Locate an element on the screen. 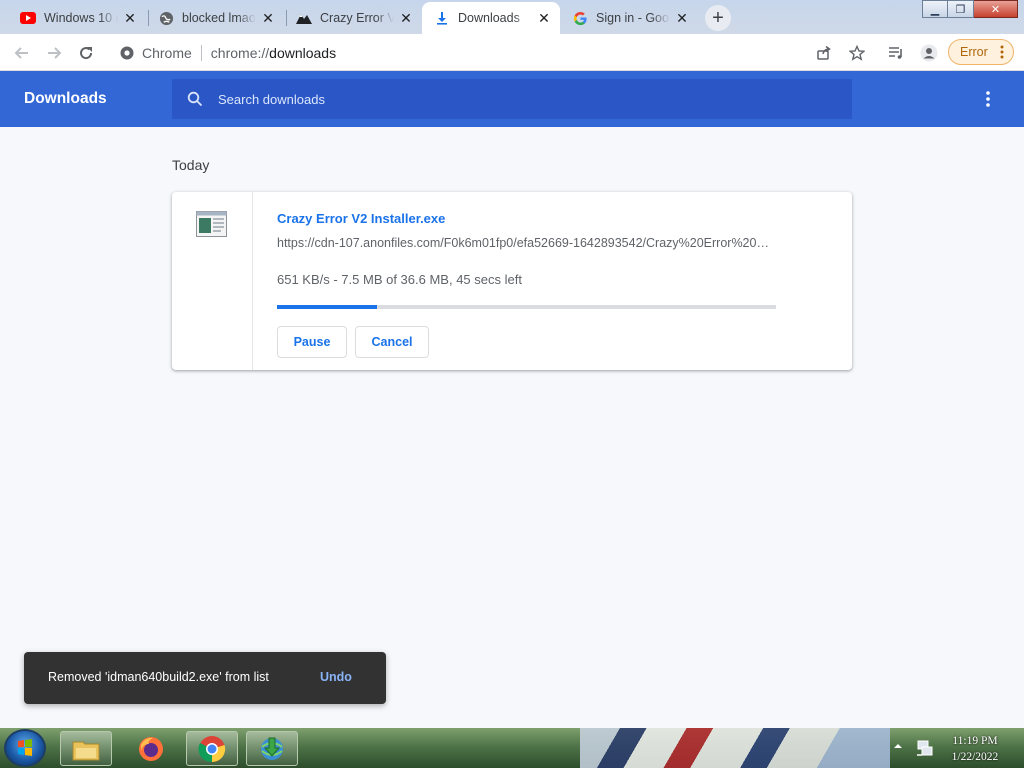 The height and width of the screenshot is (768, 1024). restore-icon: ❐ is located at coordinates (960, 9).